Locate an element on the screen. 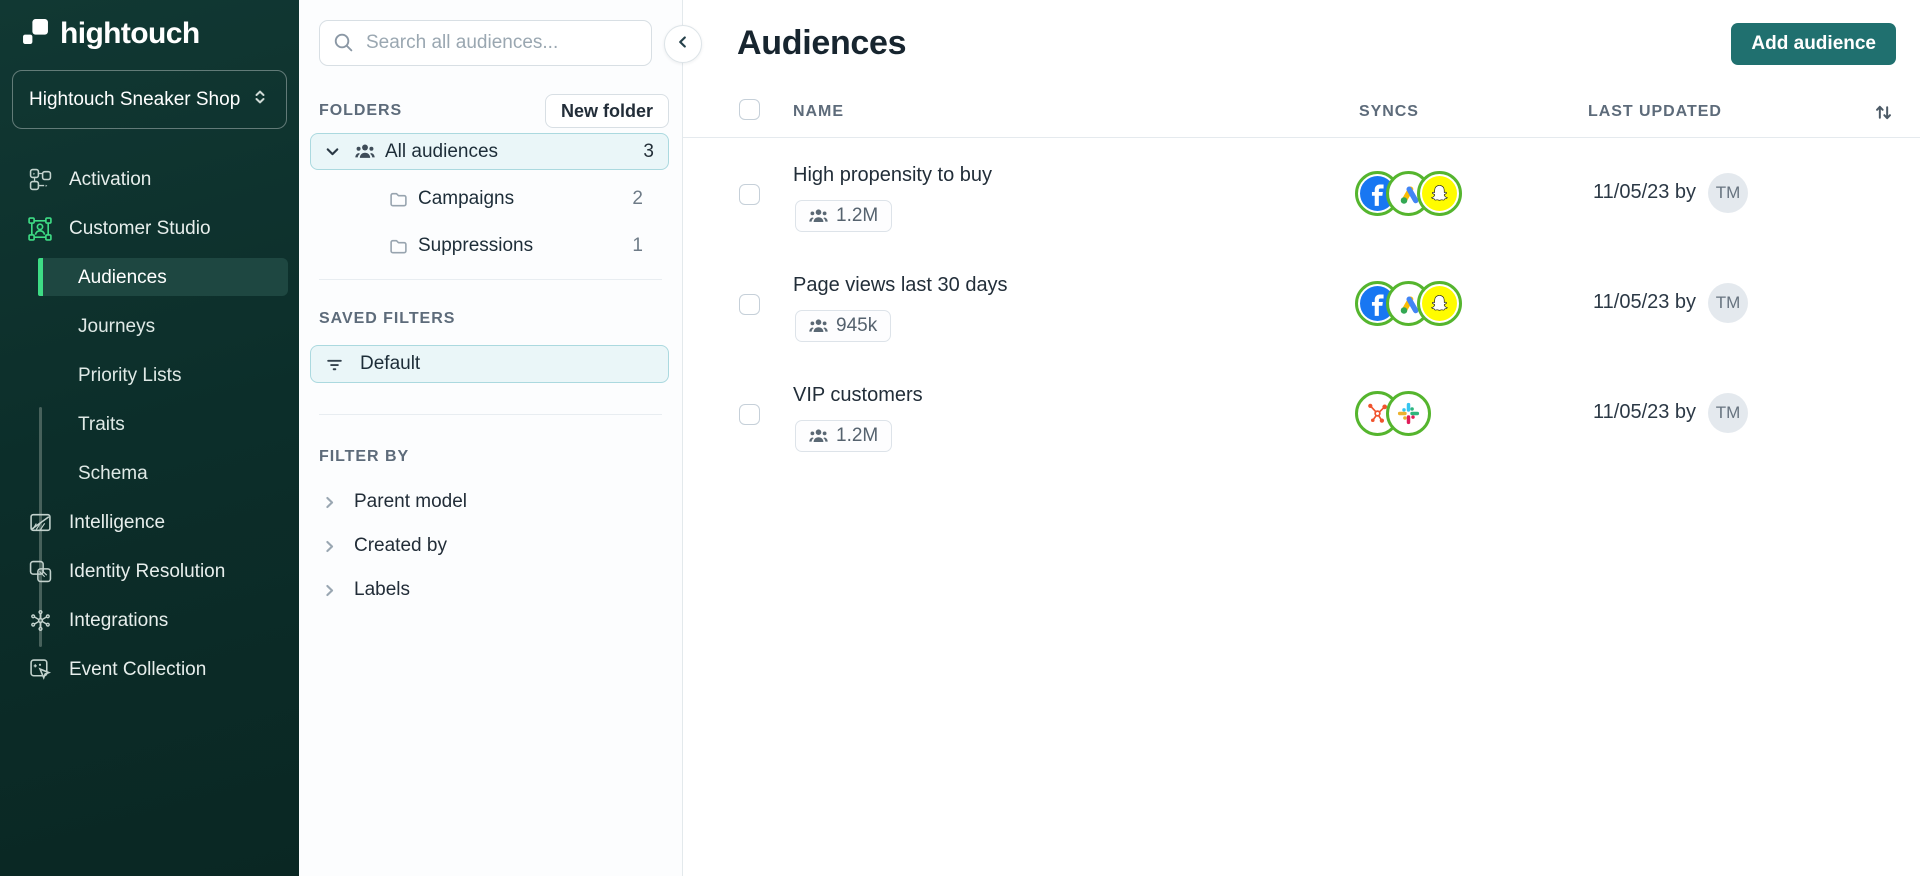 Image resolution: width=1920 pixels, height=876 pixels. audience-name: High propensity to buy is located at coordinates (893, 175).